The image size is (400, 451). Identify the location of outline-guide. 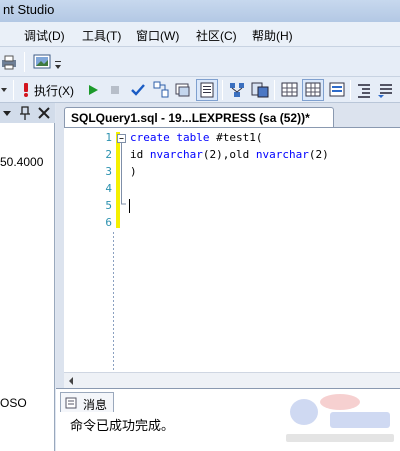
(113, 302).